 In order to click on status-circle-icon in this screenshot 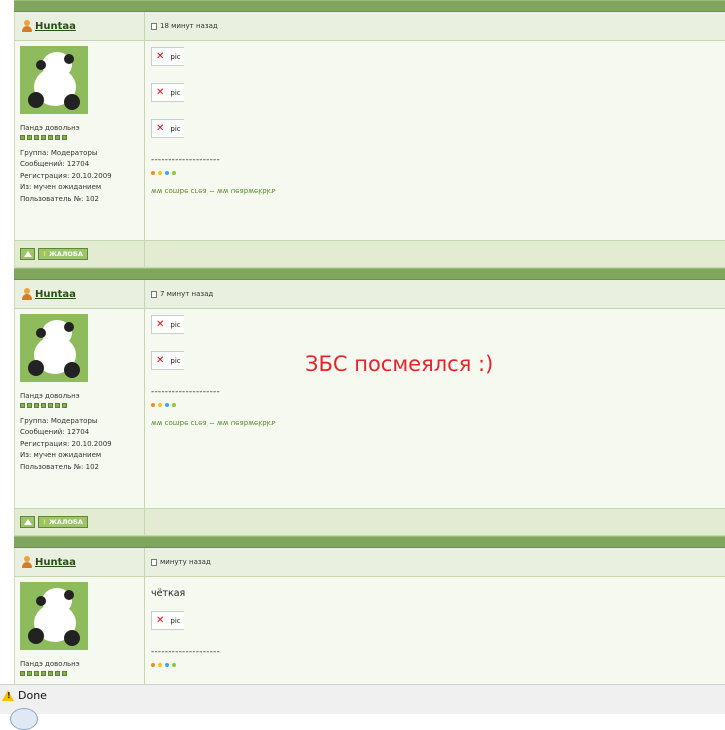, I will do `click(24, 719)`.